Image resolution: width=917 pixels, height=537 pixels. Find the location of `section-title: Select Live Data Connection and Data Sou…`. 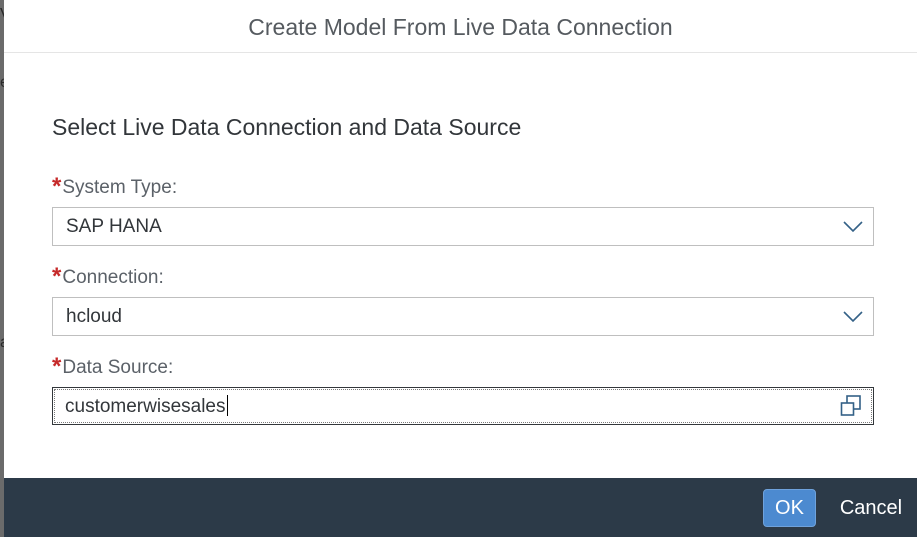

section-title: Select Live Data Connection and Data Sou… is located at coordinates (287, 127).